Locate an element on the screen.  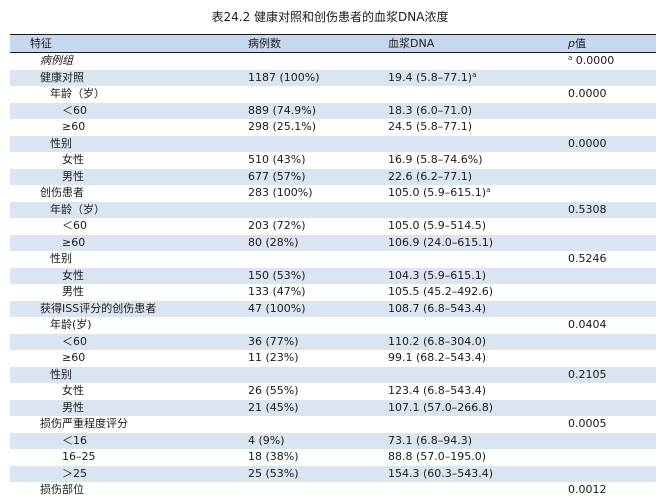
table-row: 年龄（岁） 0.0000 is located at coordinates (333, 94).